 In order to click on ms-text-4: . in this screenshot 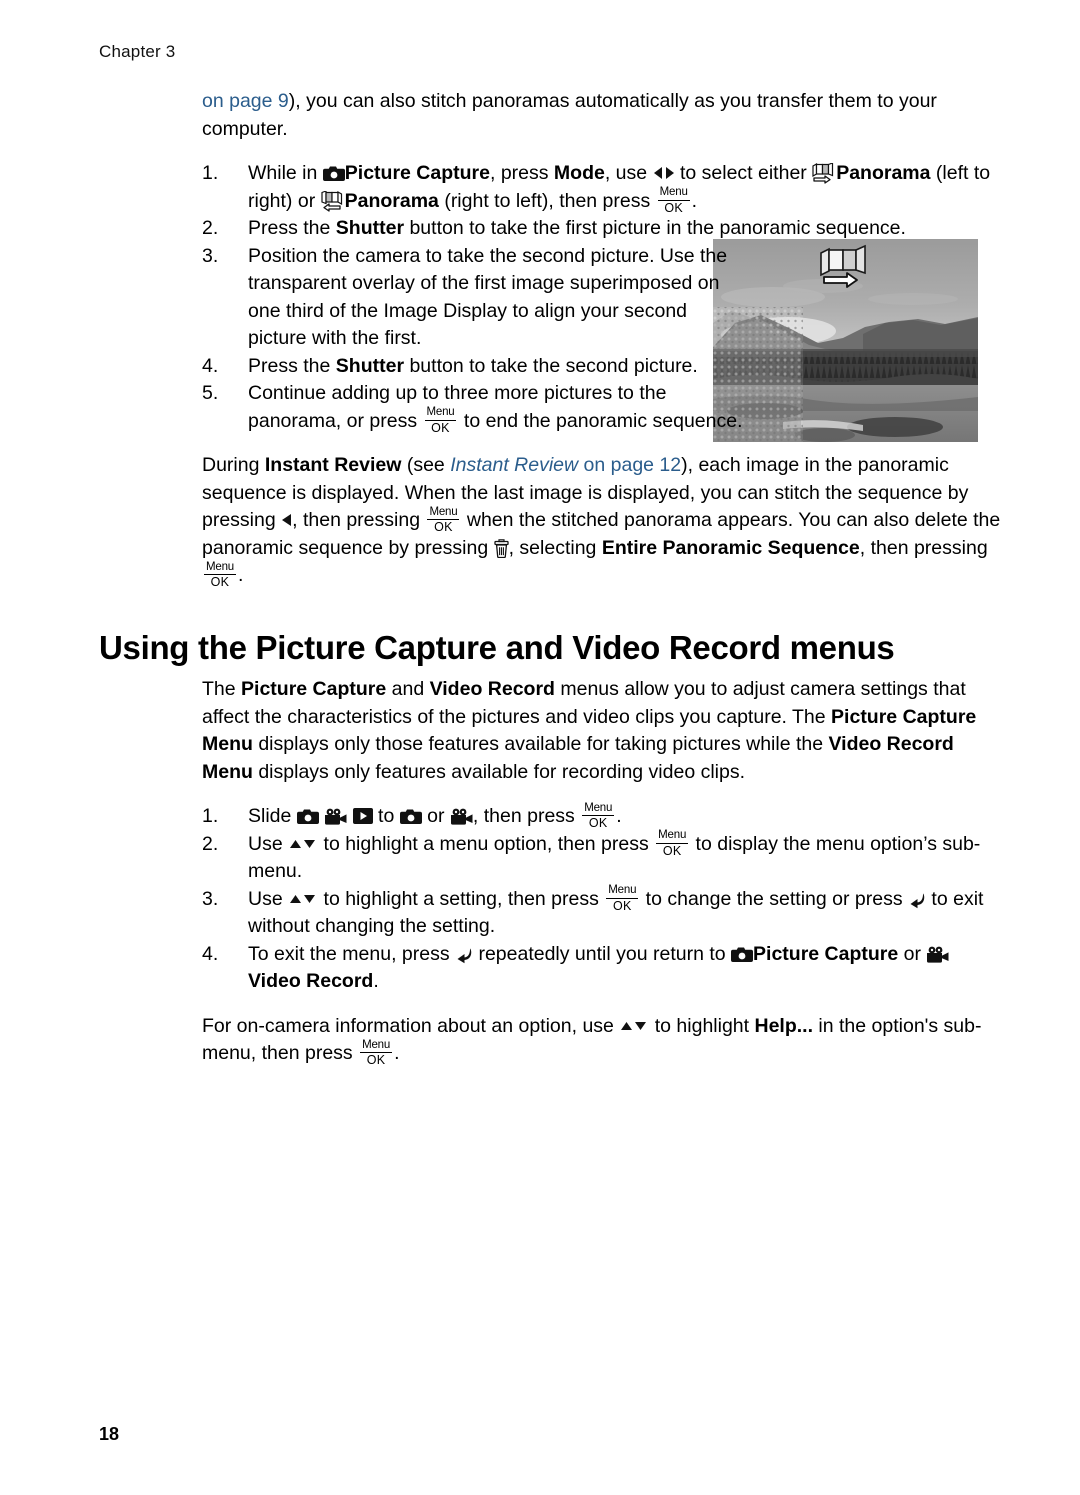, I will do `click(376, 981)`.